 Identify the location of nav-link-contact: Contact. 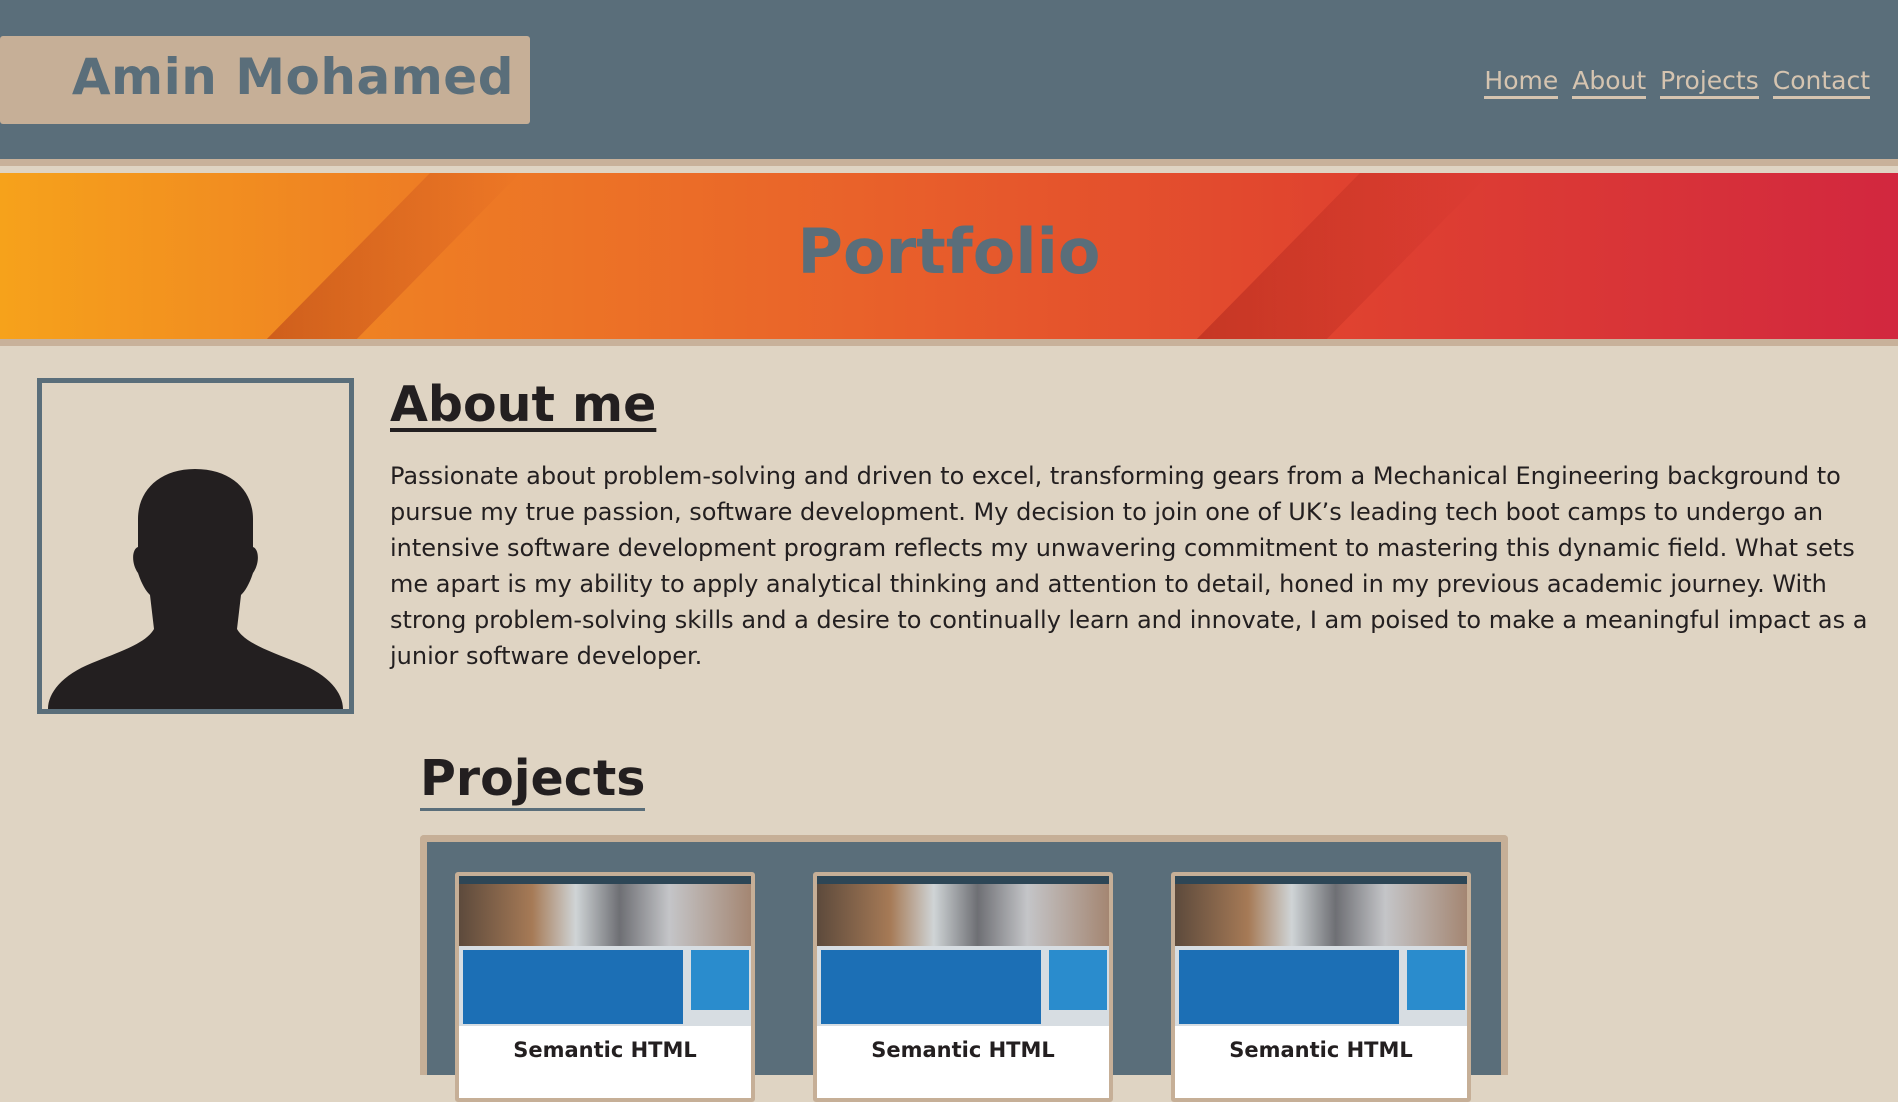
(1821, 82).